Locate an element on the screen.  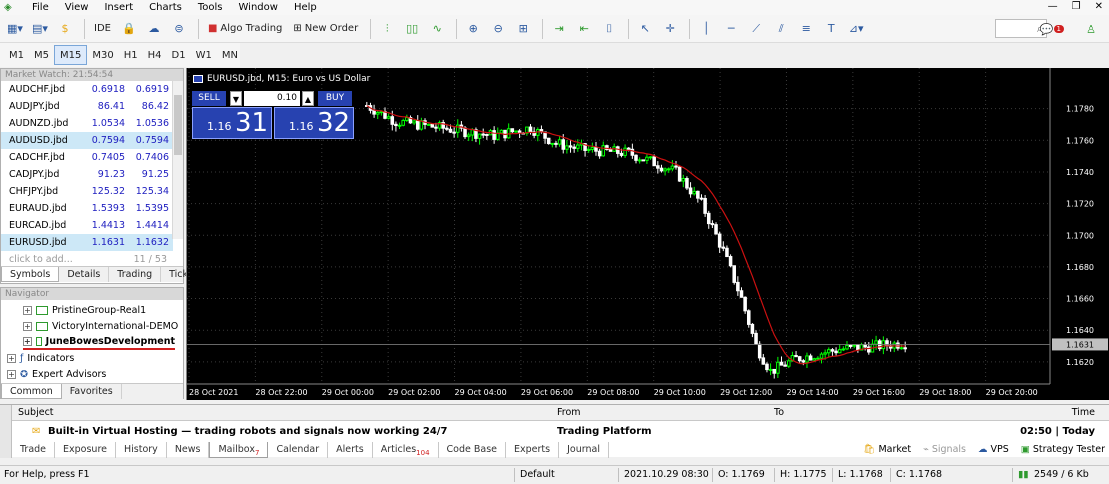
buy-price-button: 1.16 32 is located at coordinates (314, 123).